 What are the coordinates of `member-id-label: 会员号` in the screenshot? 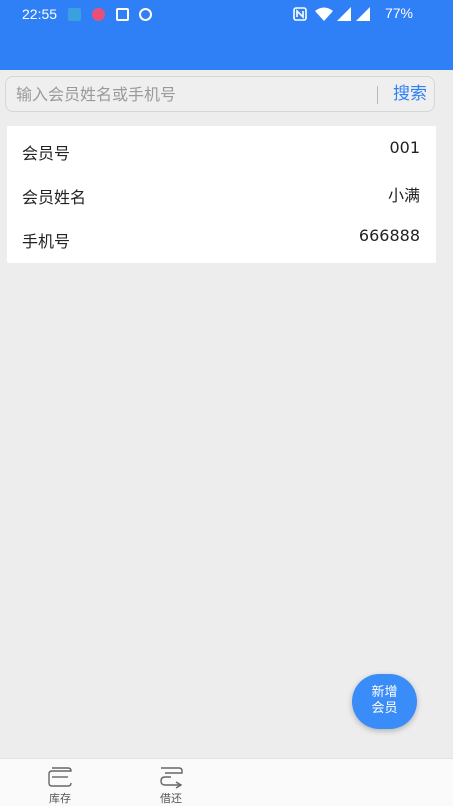 It's located at (46, 153).